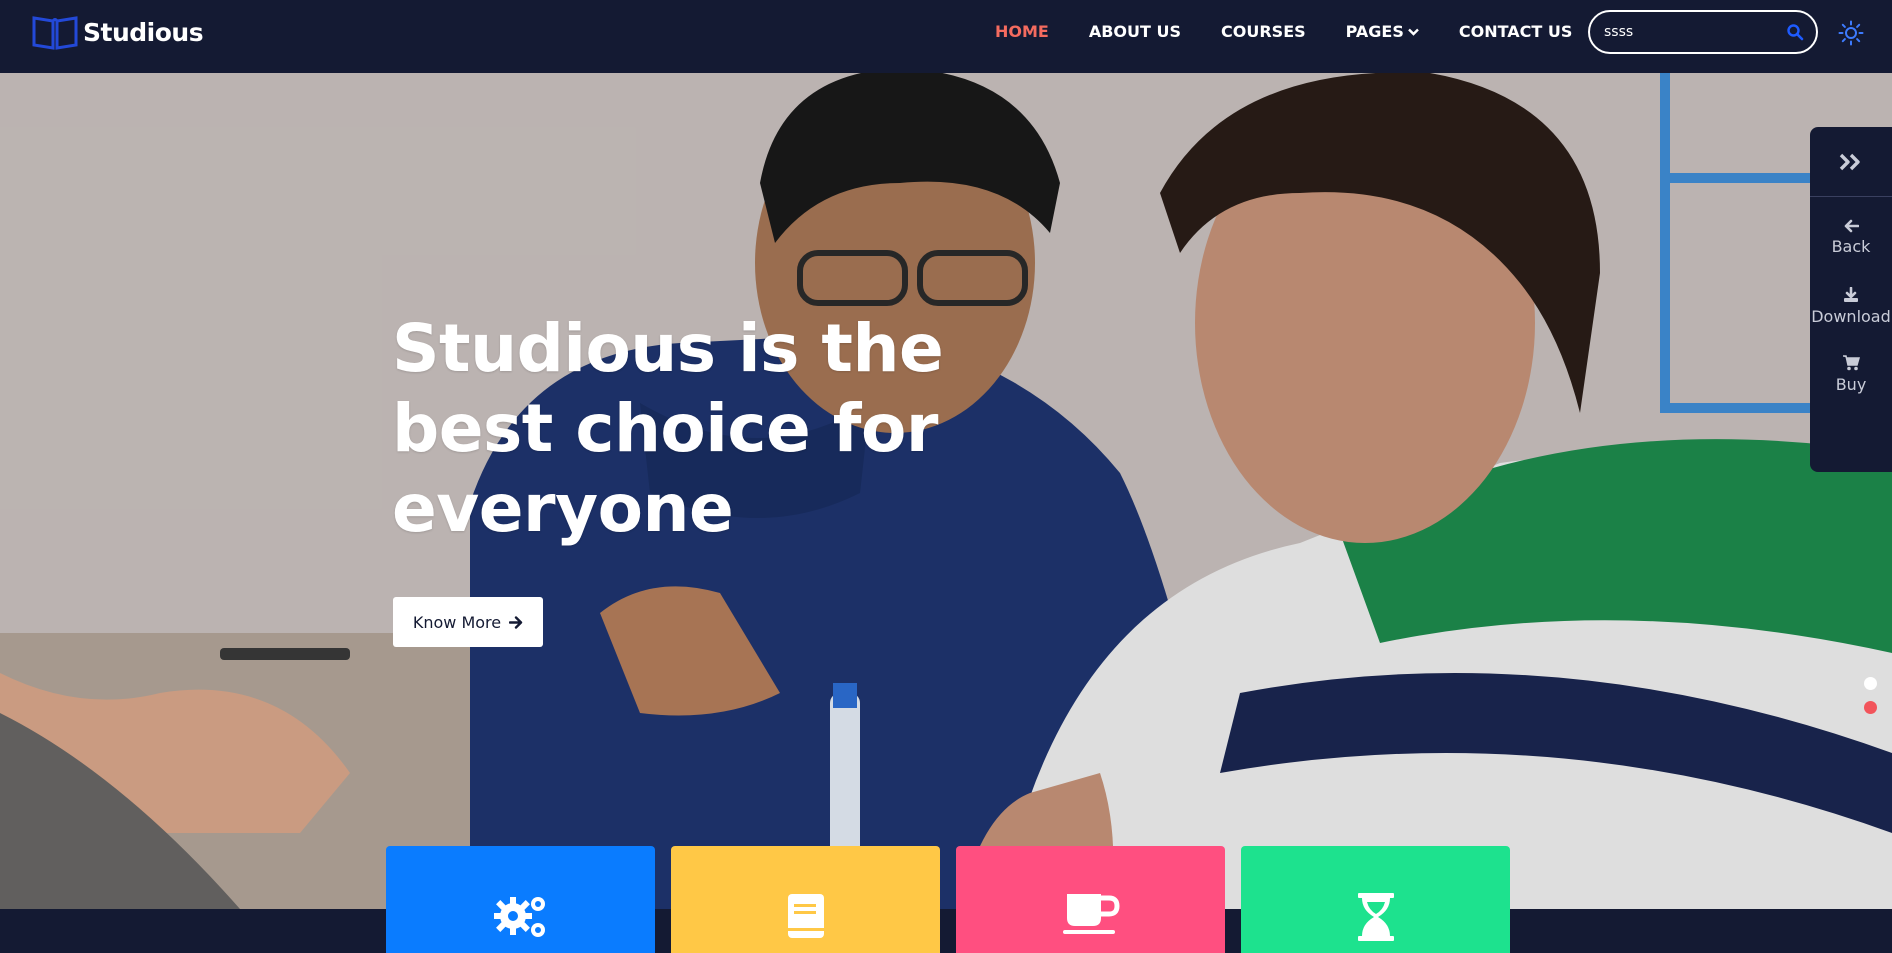  I want to click on search-icon, so click(1795, 32).